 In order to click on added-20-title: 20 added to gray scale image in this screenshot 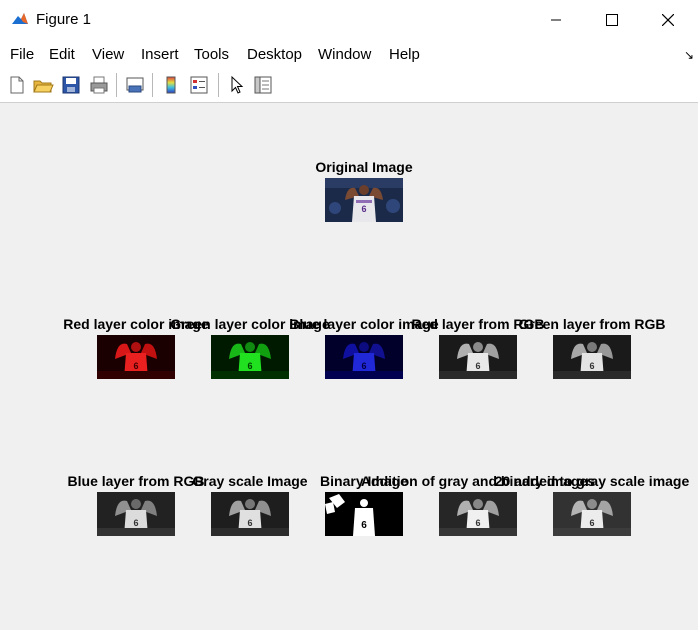, I will do `click(592, 481)`.